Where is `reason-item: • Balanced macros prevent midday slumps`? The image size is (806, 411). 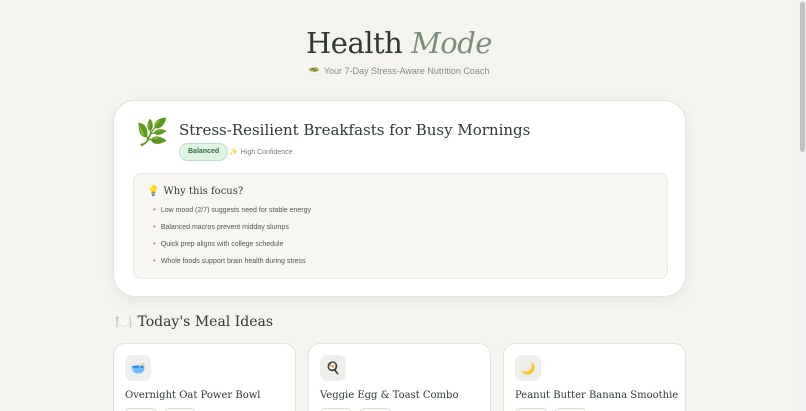
reason-item: • Balanced macros prevent midday slumps is located at coordinates (221, 226).